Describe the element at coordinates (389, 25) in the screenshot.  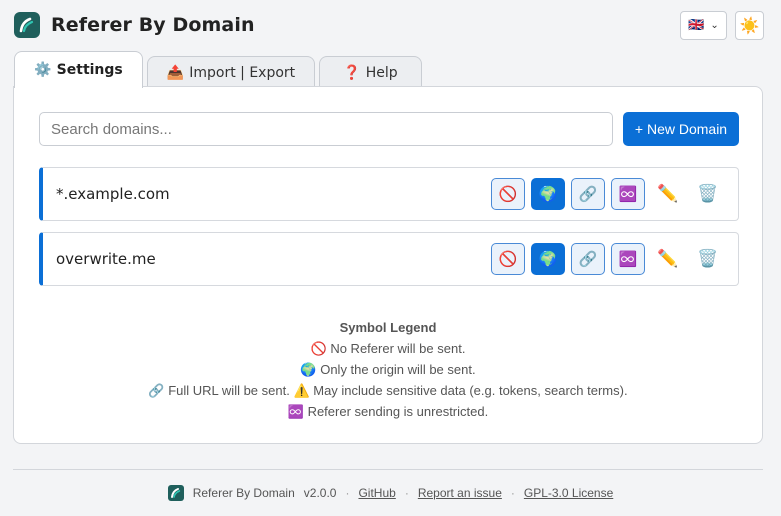
I see `app-header: Referer By Domain 🇬🇧 ⌄ ☀️` at that location.